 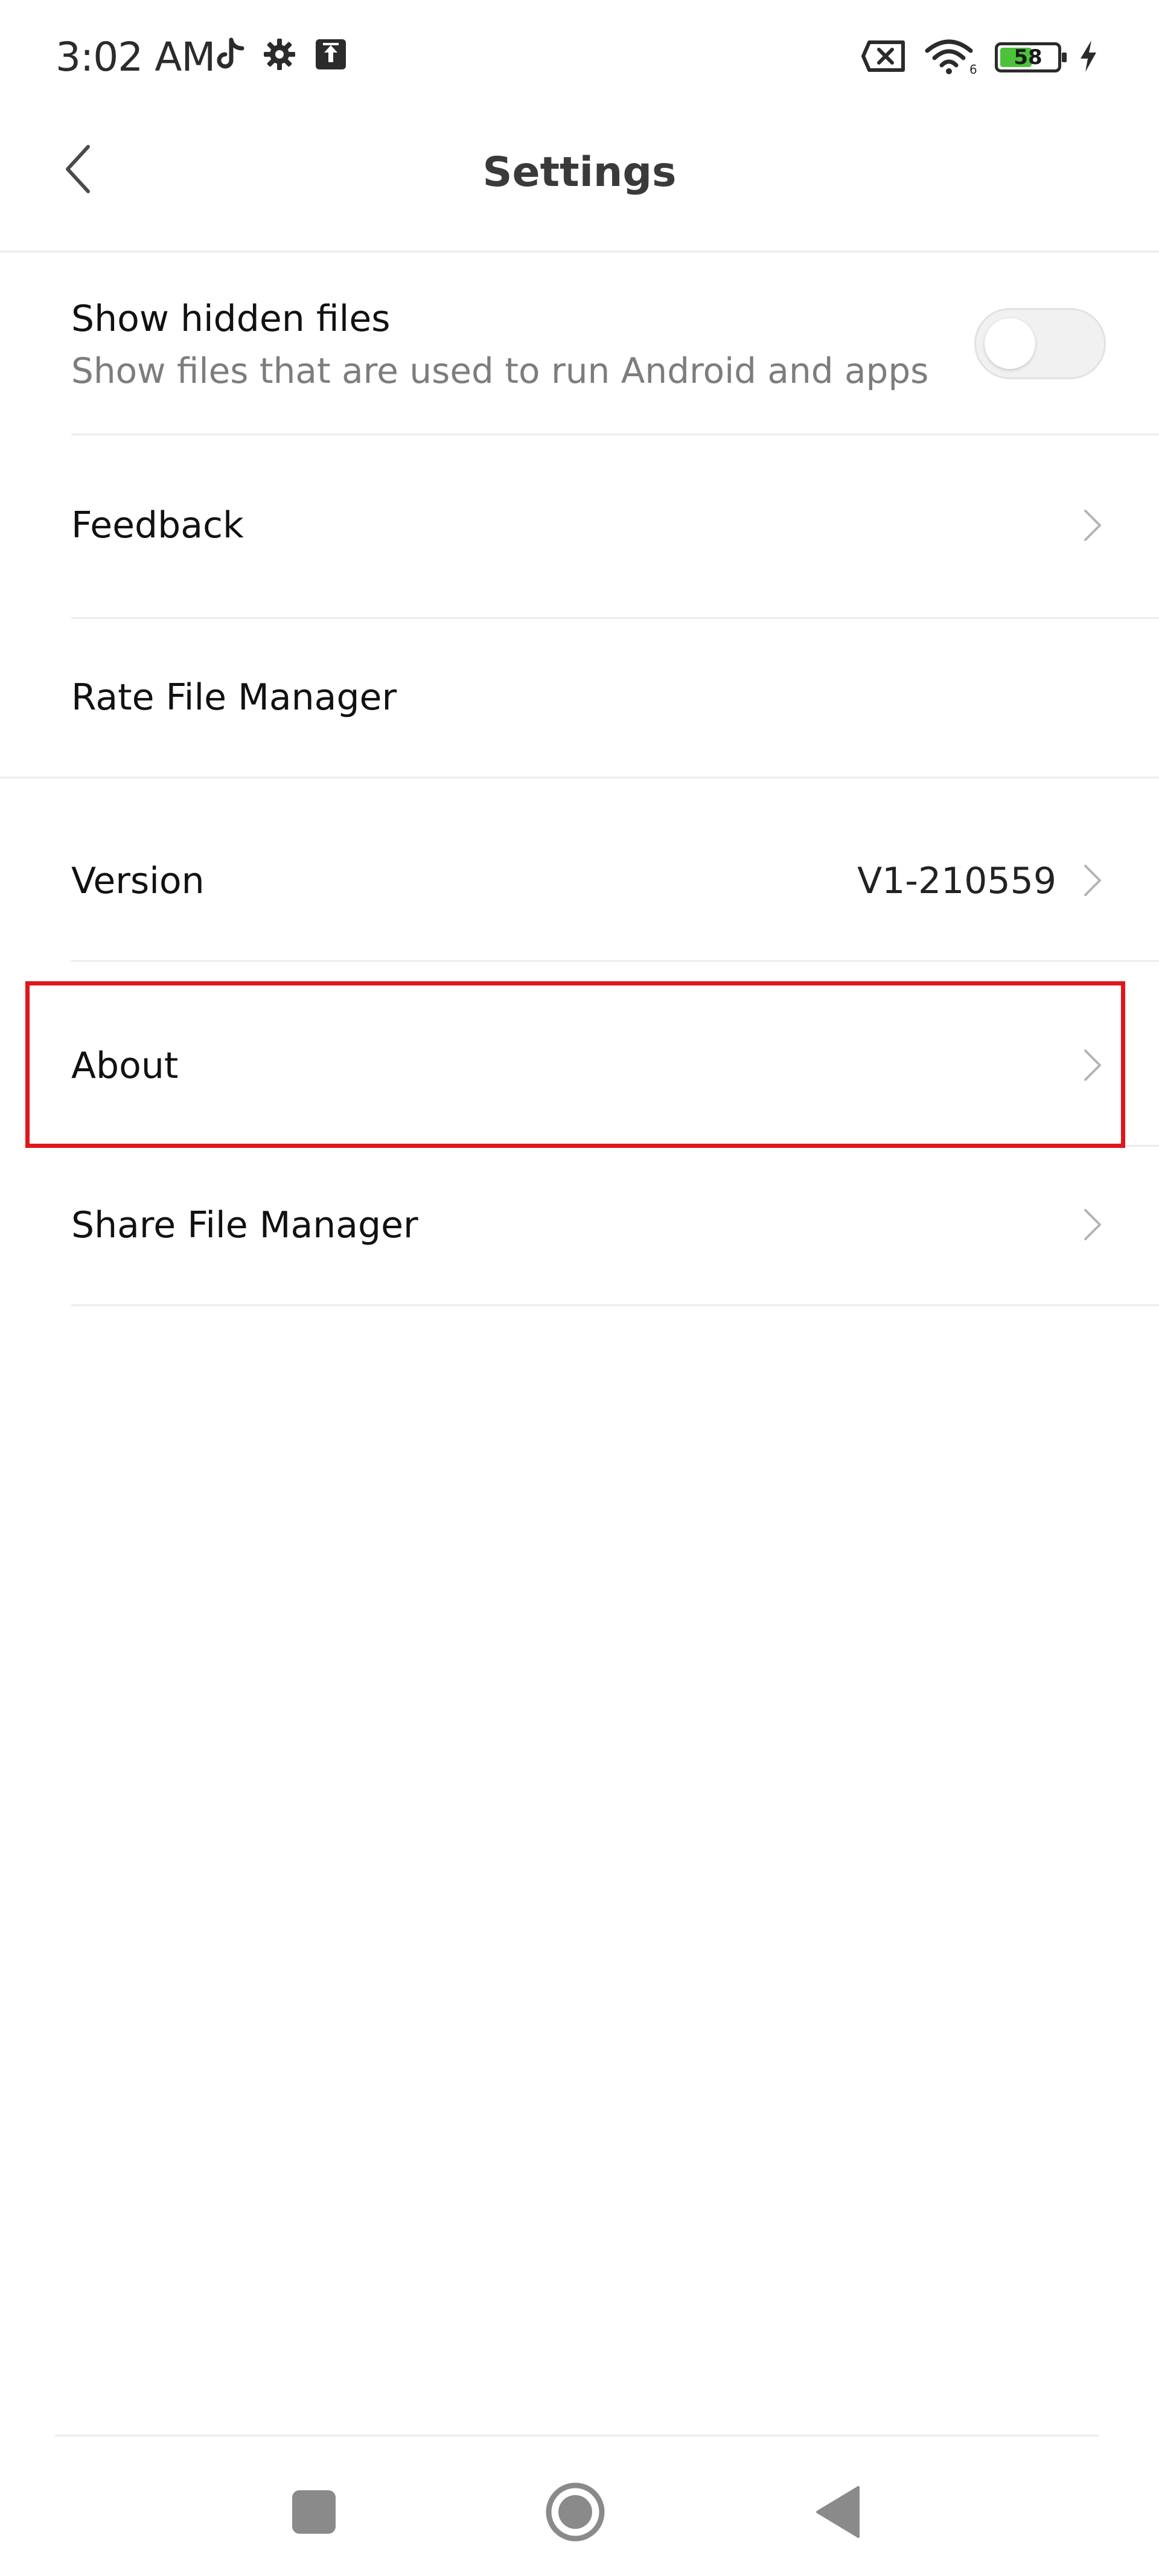 What do you see at coordinates (579, 526) in the screenshot?
I see `setting-feedback: Feedback` at bounding box center [579, 526].